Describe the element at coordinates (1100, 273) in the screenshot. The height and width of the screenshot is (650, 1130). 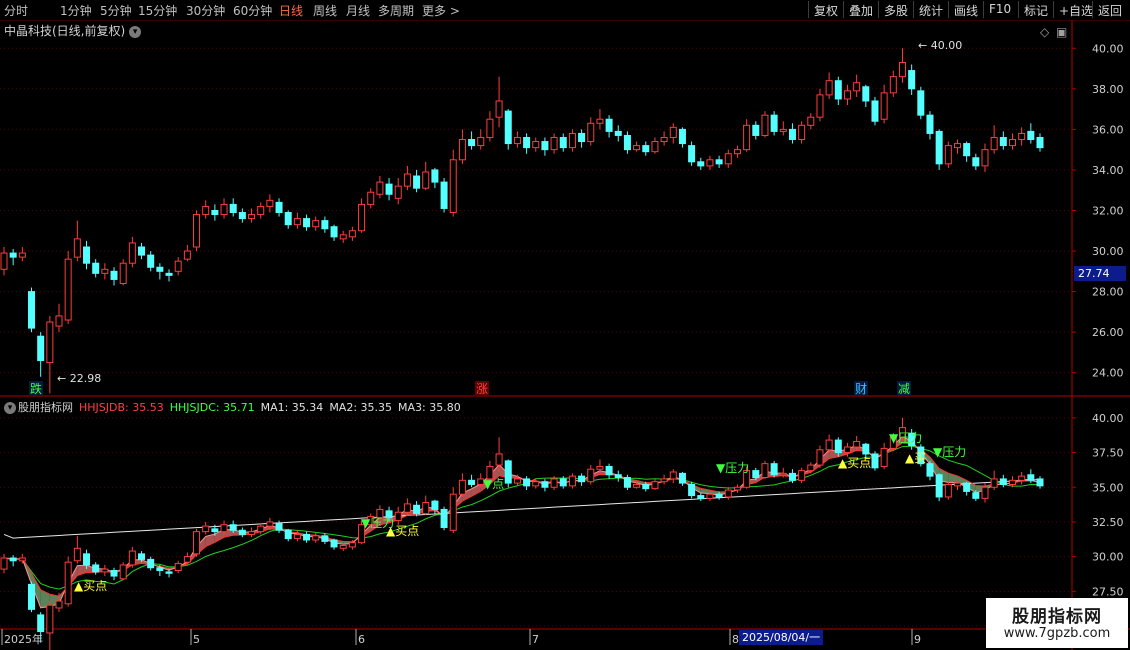
I see `price-cursor-label: 27.74` at that location.